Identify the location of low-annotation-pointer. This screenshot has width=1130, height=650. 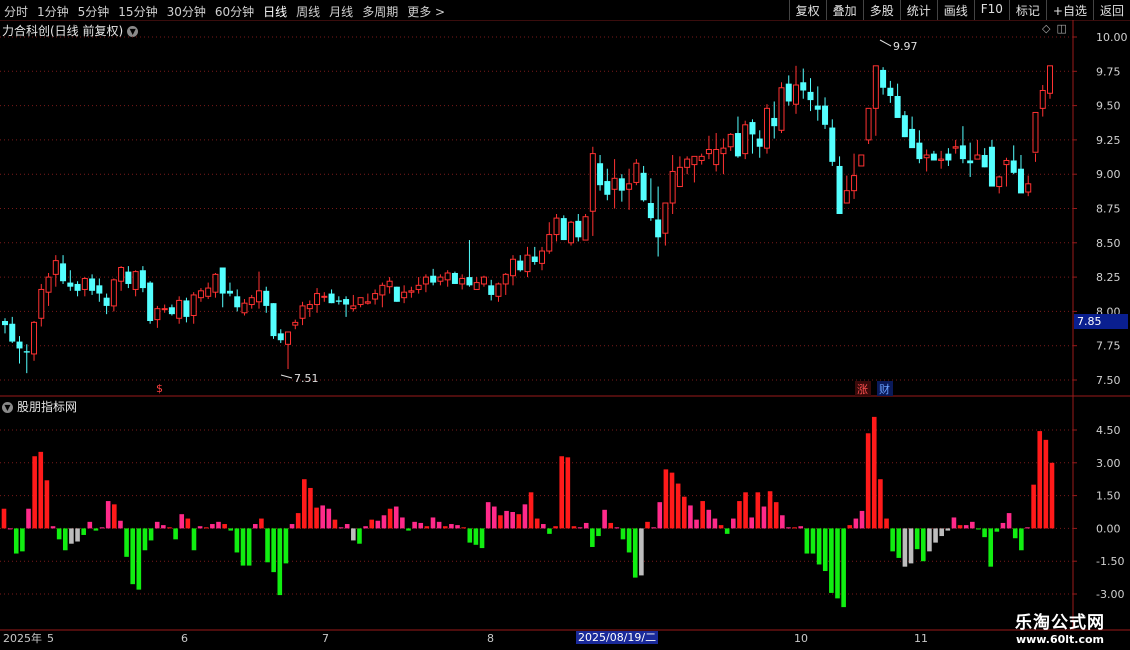
(286, 376).